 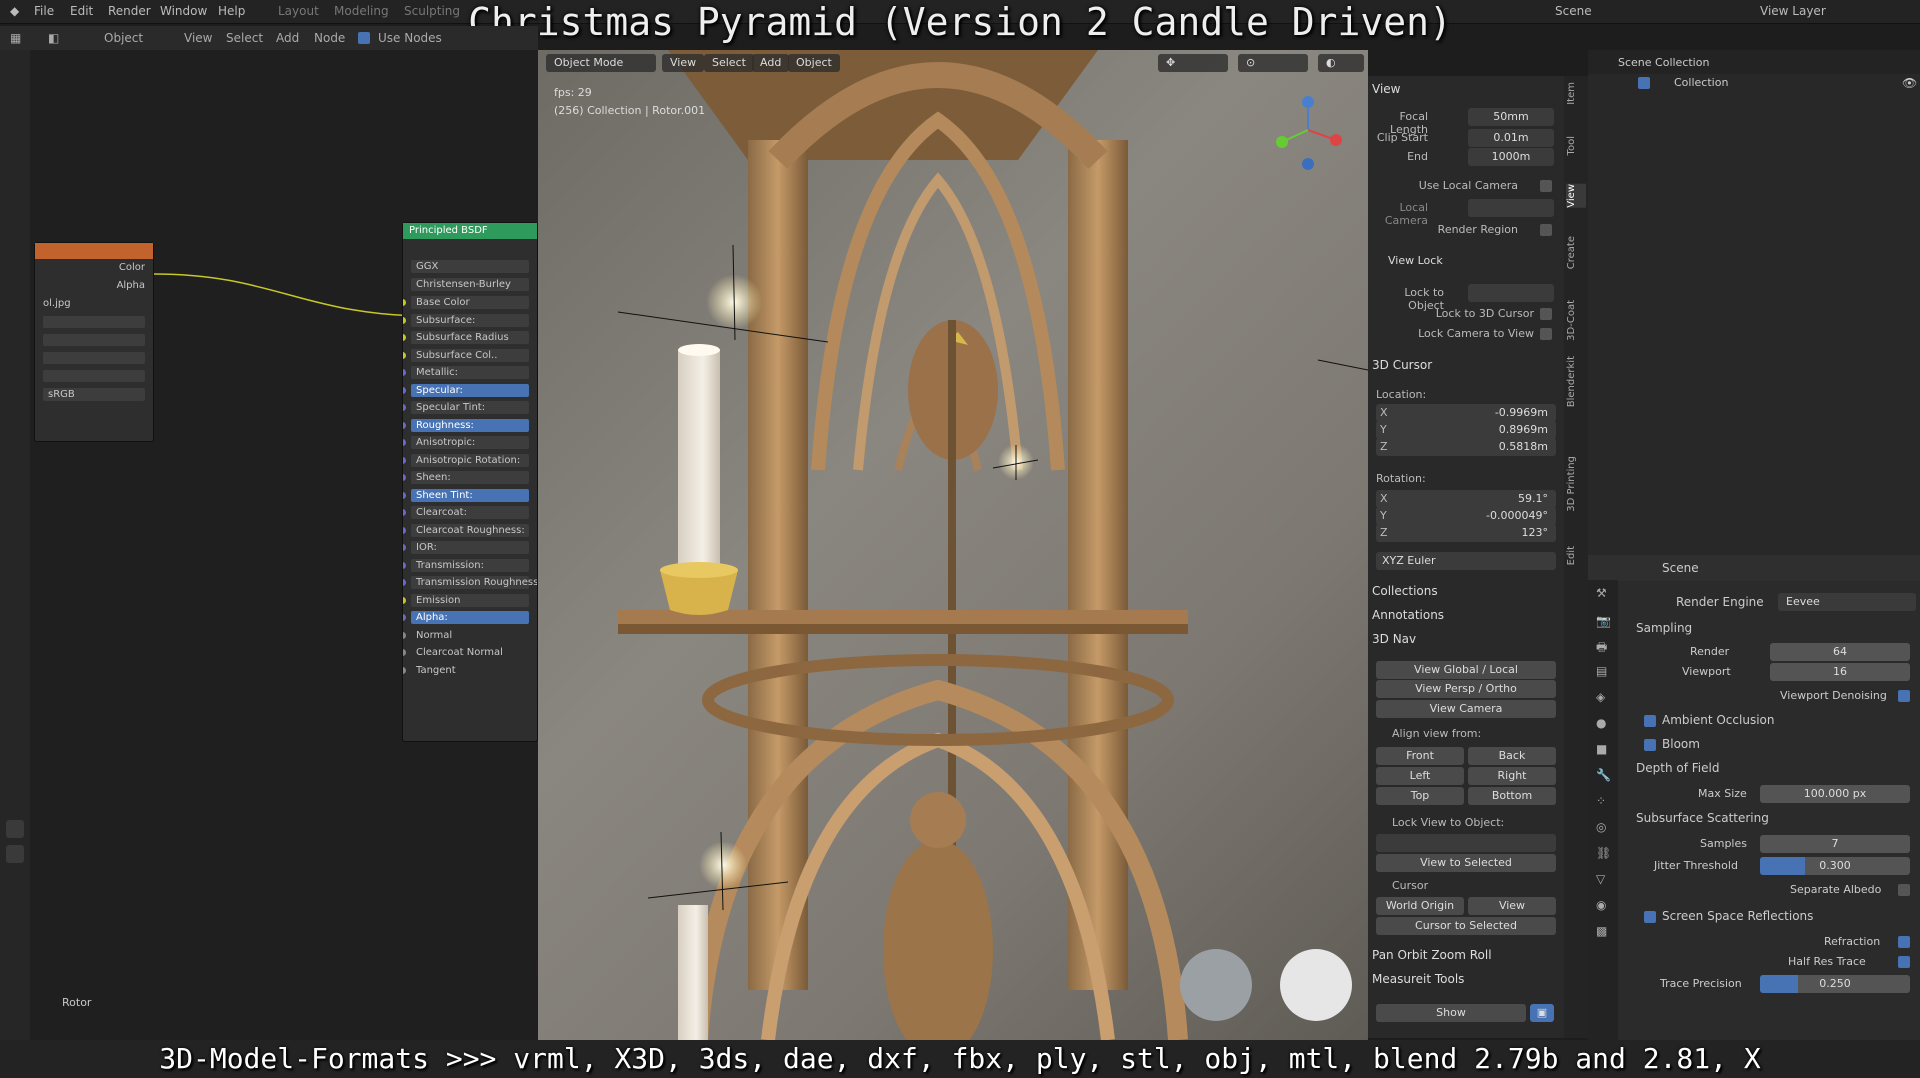 I want to click on image-ext-dropdown, so click(x=94, y=358).